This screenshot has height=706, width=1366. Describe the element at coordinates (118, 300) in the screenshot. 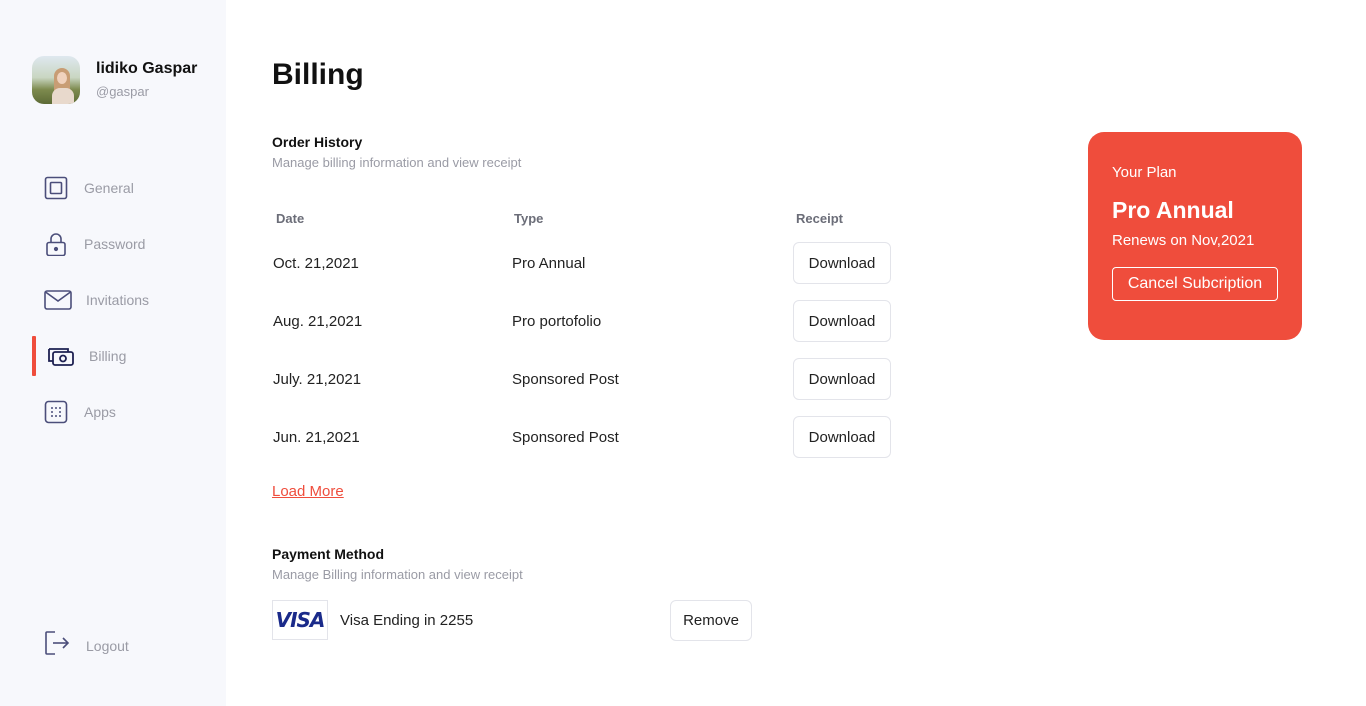

I see `sidebar-item-label: Invitations` at that location.